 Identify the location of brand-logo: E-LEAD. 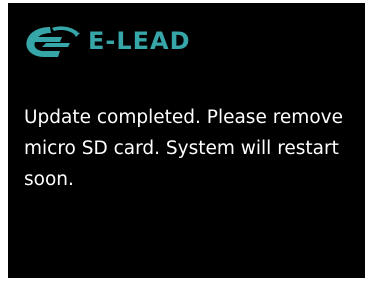
(103, 41).